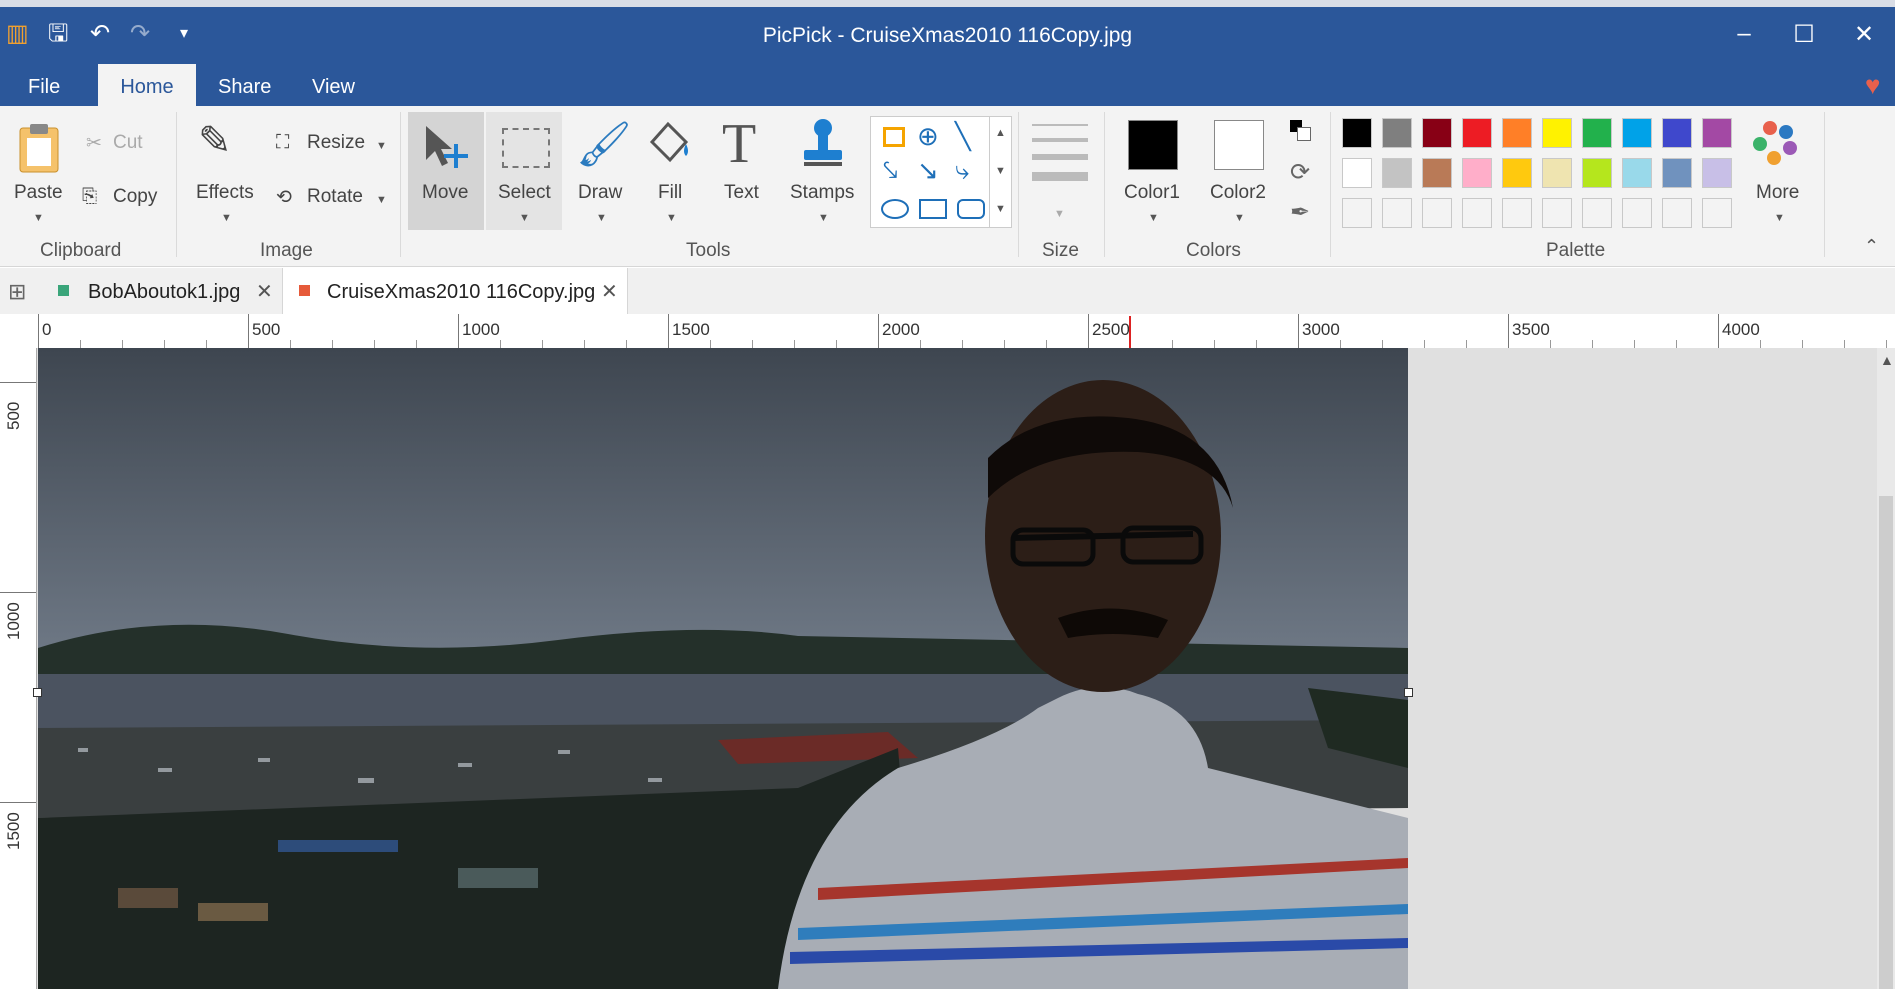 The width and height of the screenshot is (1895, 989). Describe the element at coordinates (971, 209) in the screenshot. I see `rounded-rect-shape-icon` at that location.